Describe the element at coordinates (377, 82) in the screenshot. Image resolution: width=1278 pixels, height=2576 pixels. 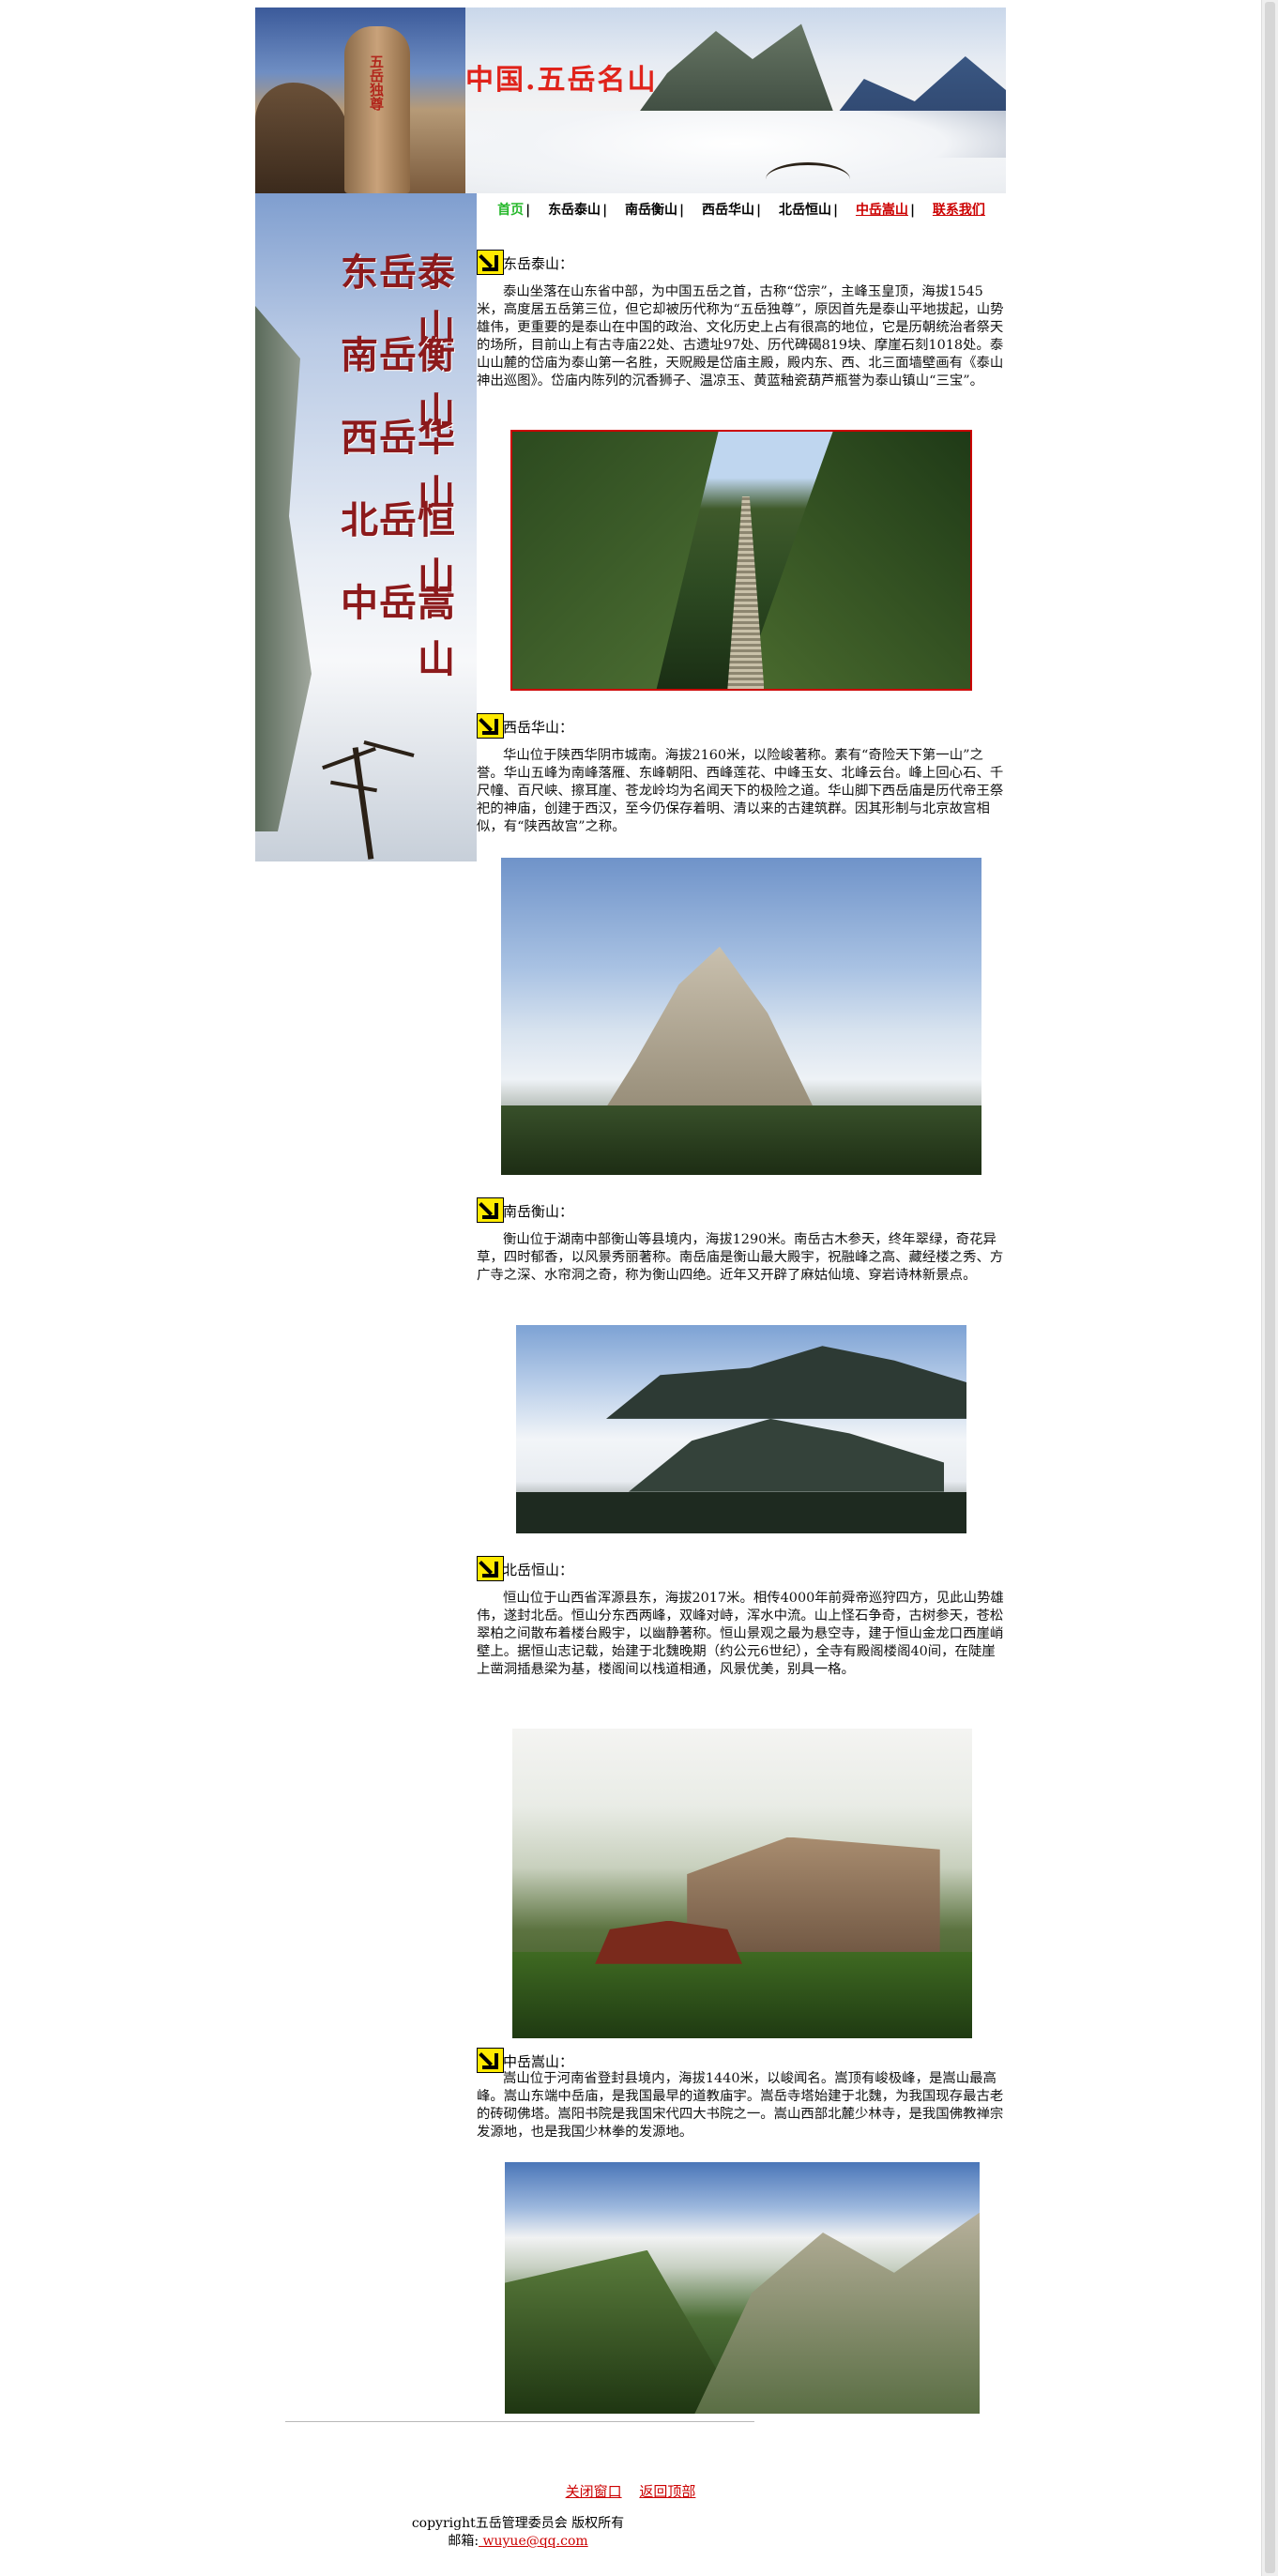
I see `logo-carving: 五岳独尊` at that location.